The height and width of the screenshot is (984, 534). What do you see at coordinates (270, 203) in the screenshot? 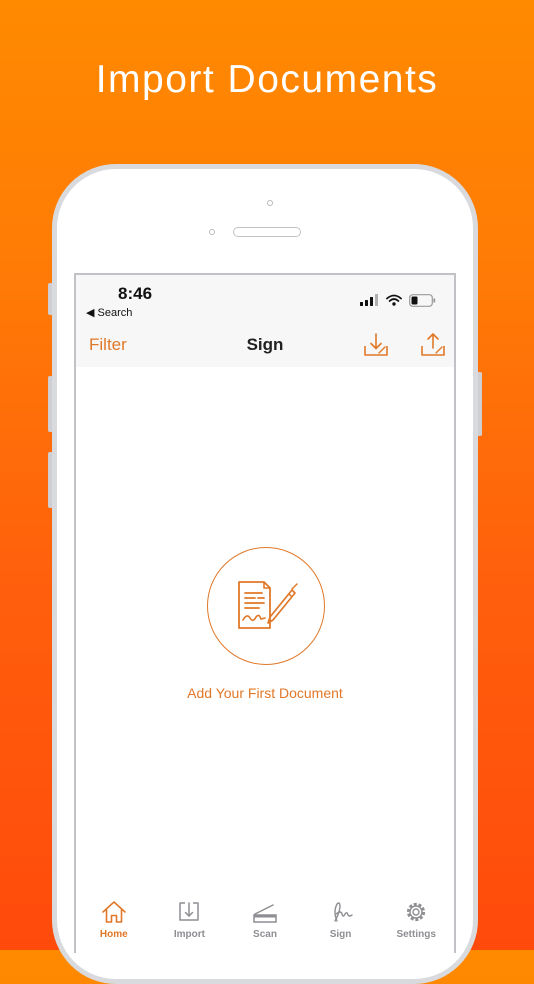
I see `front-camera` at bounding box center [270, 203].